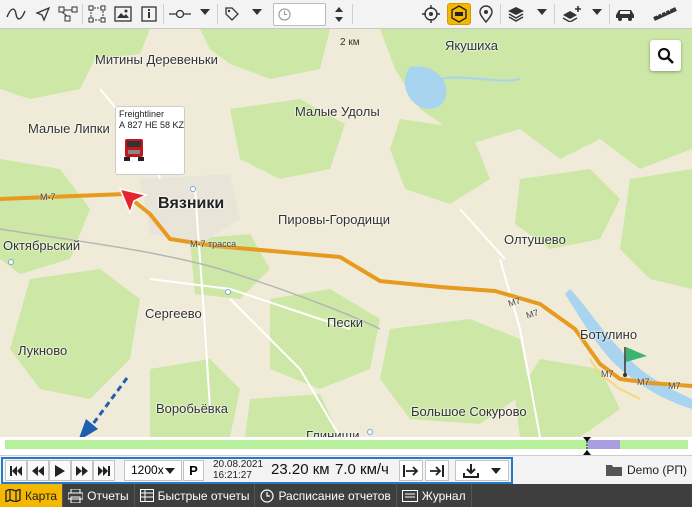  Describe the element at coordinates (191, 203) in the screenshot. I see `place-label-city: Вязники` at that location.